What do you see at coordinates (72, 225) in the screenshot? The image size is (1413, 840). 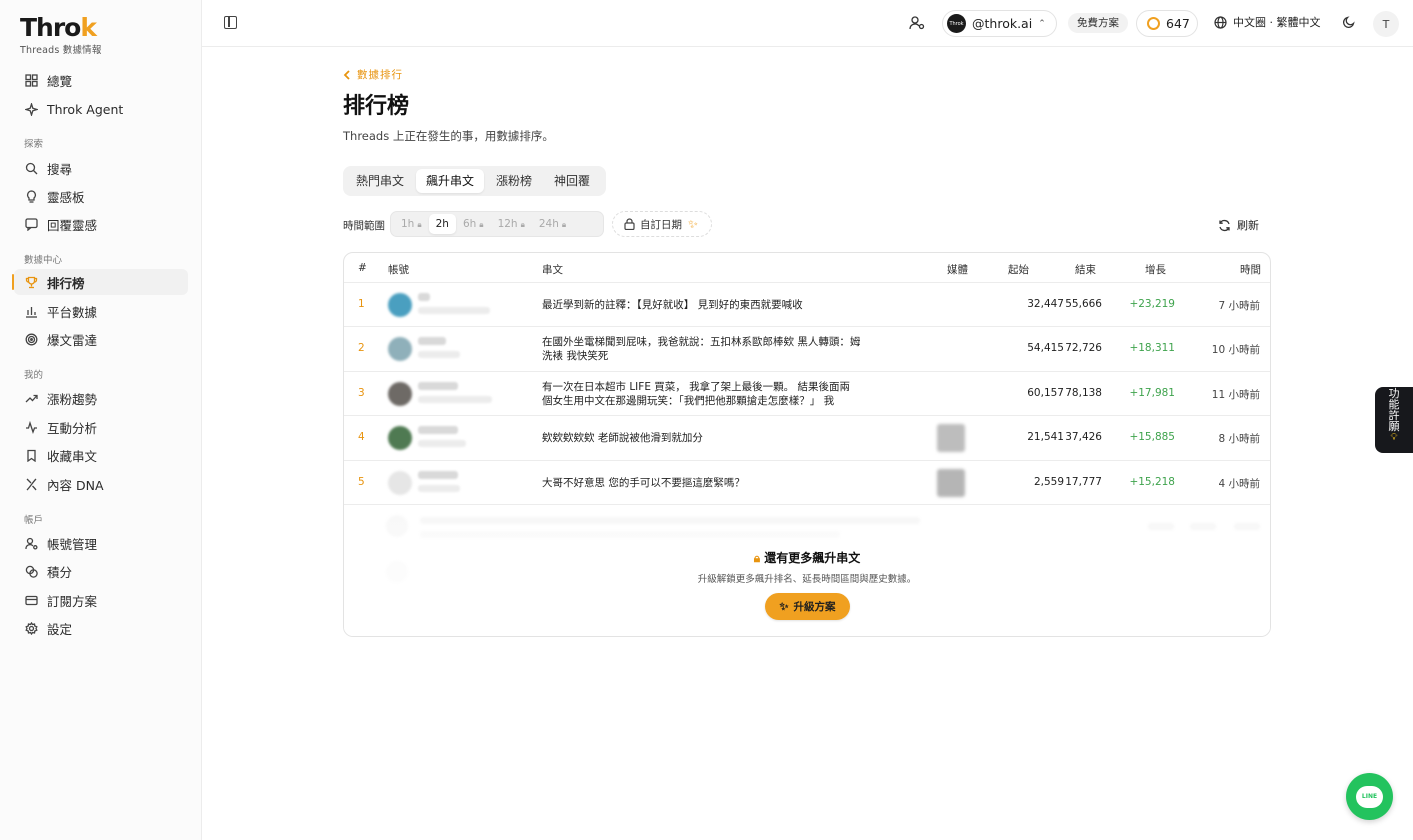 I see `sidebar-item-label: 回覆靈感` at bounding box center [72, 225].